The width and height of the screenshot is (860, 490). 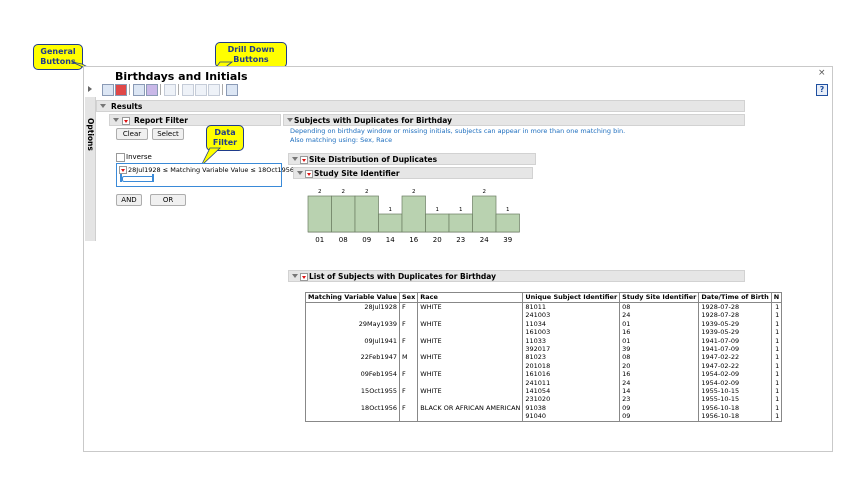 I want to click on red-flag-icon, so click(x=121, y=90).